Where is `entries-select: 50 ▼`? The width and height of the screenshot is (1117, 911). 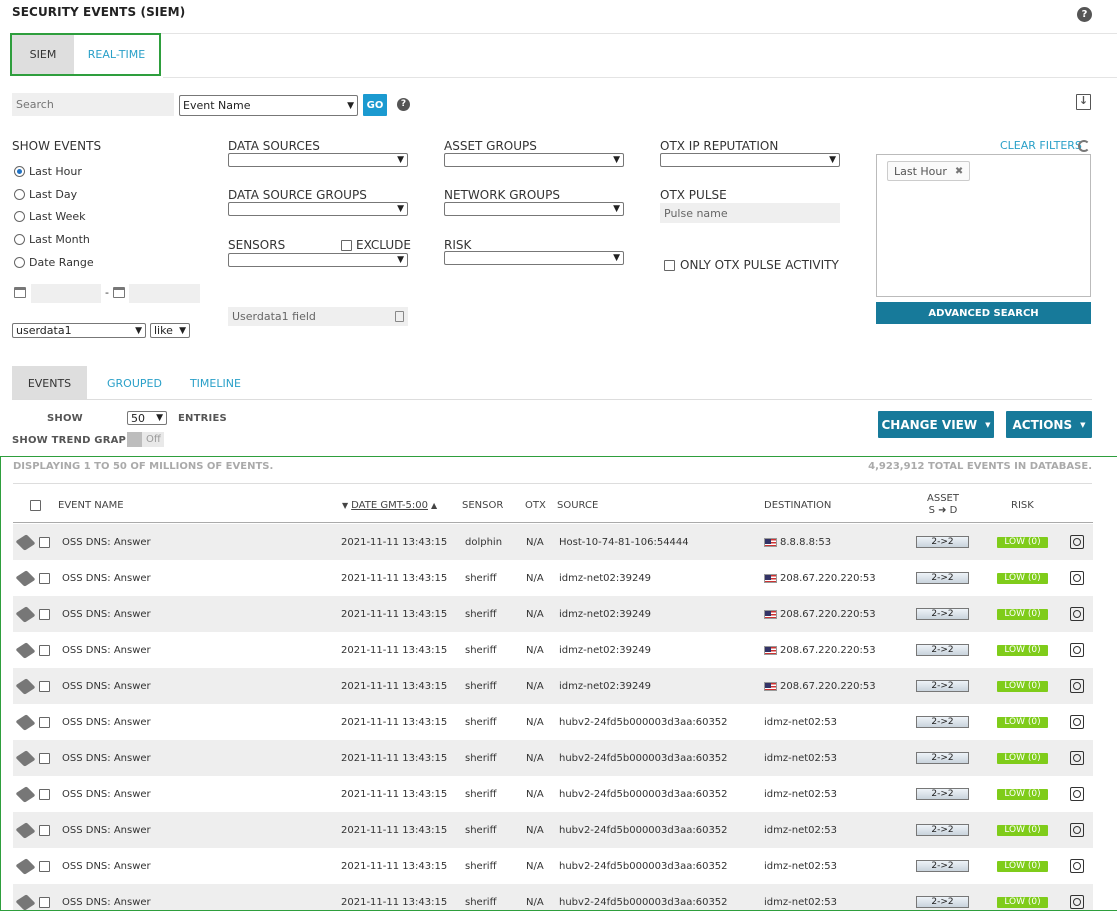 entries-select: 50 ▼ is located at coordinates (147, 418).